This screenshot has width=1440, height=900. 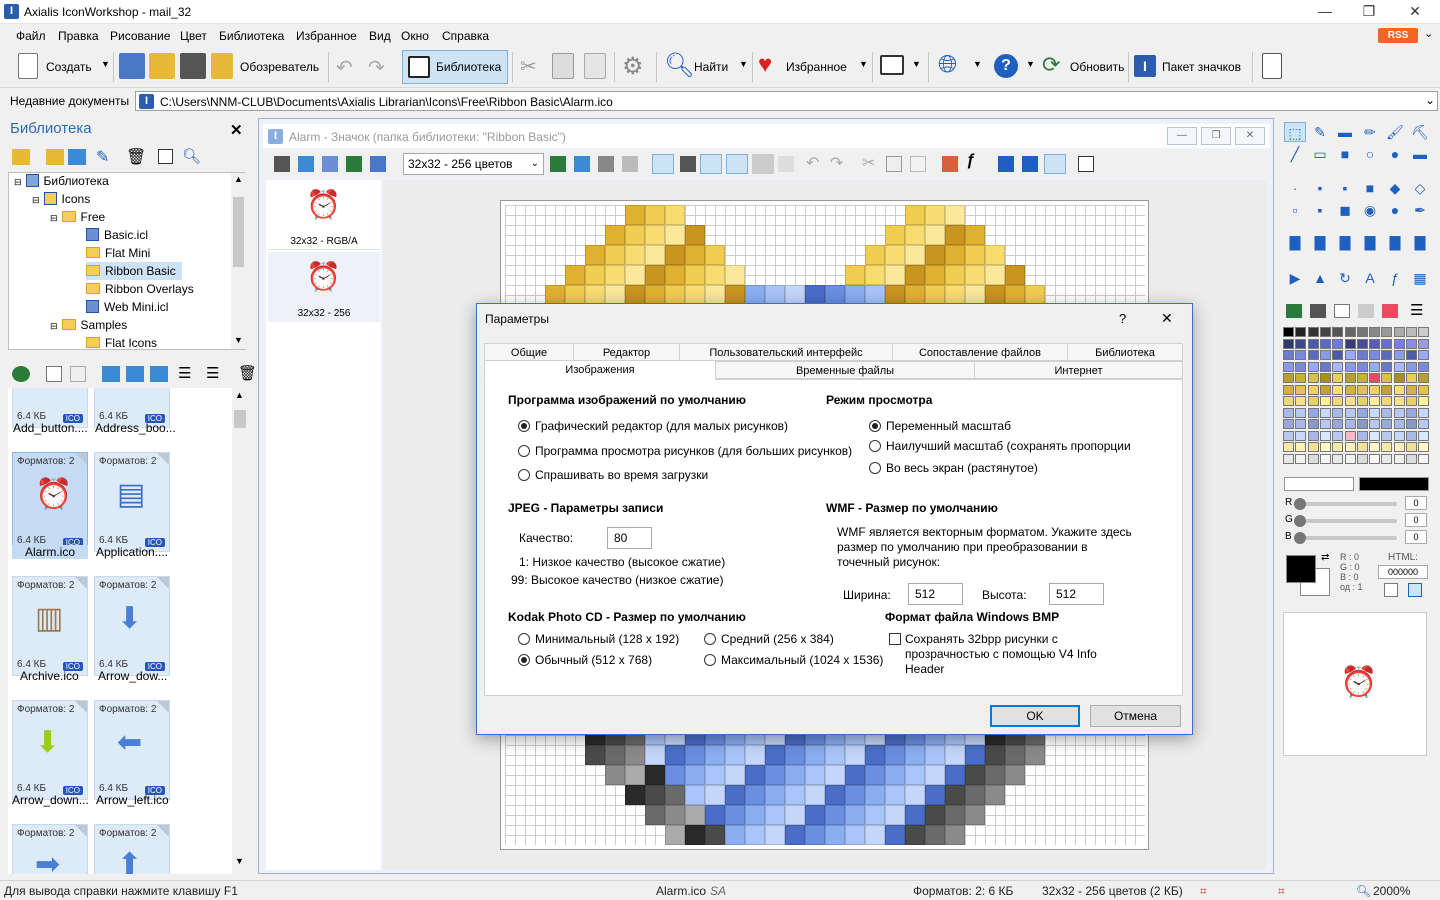 I want to click on edit-icon: ✎, so click(x=102, y=157).